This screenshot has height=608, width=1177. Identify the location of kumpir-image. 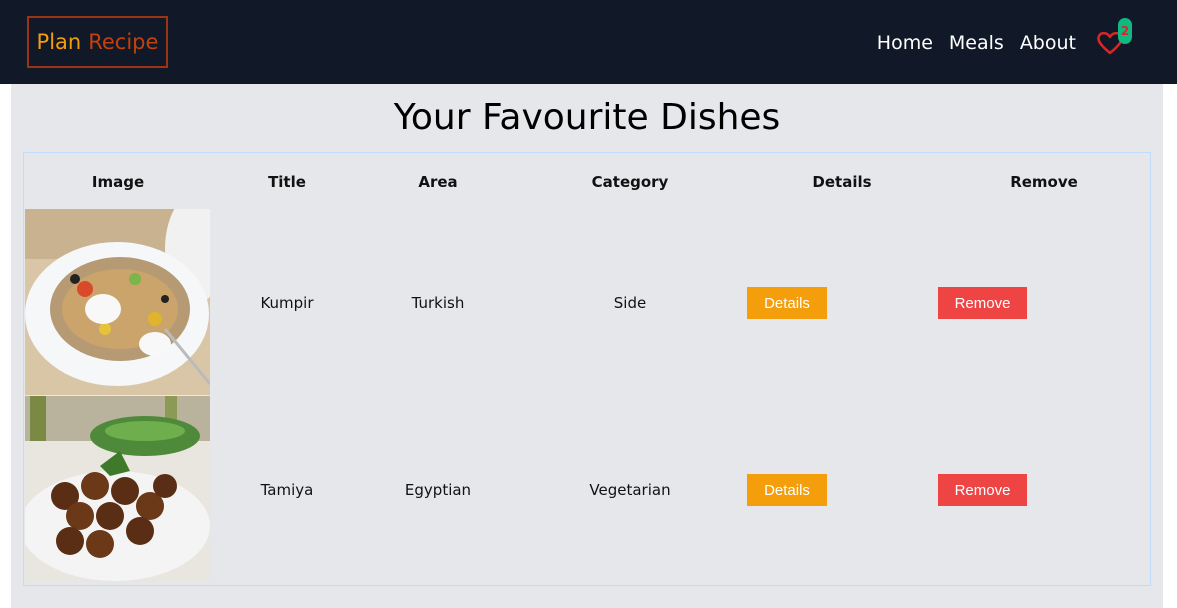
(117, 302).